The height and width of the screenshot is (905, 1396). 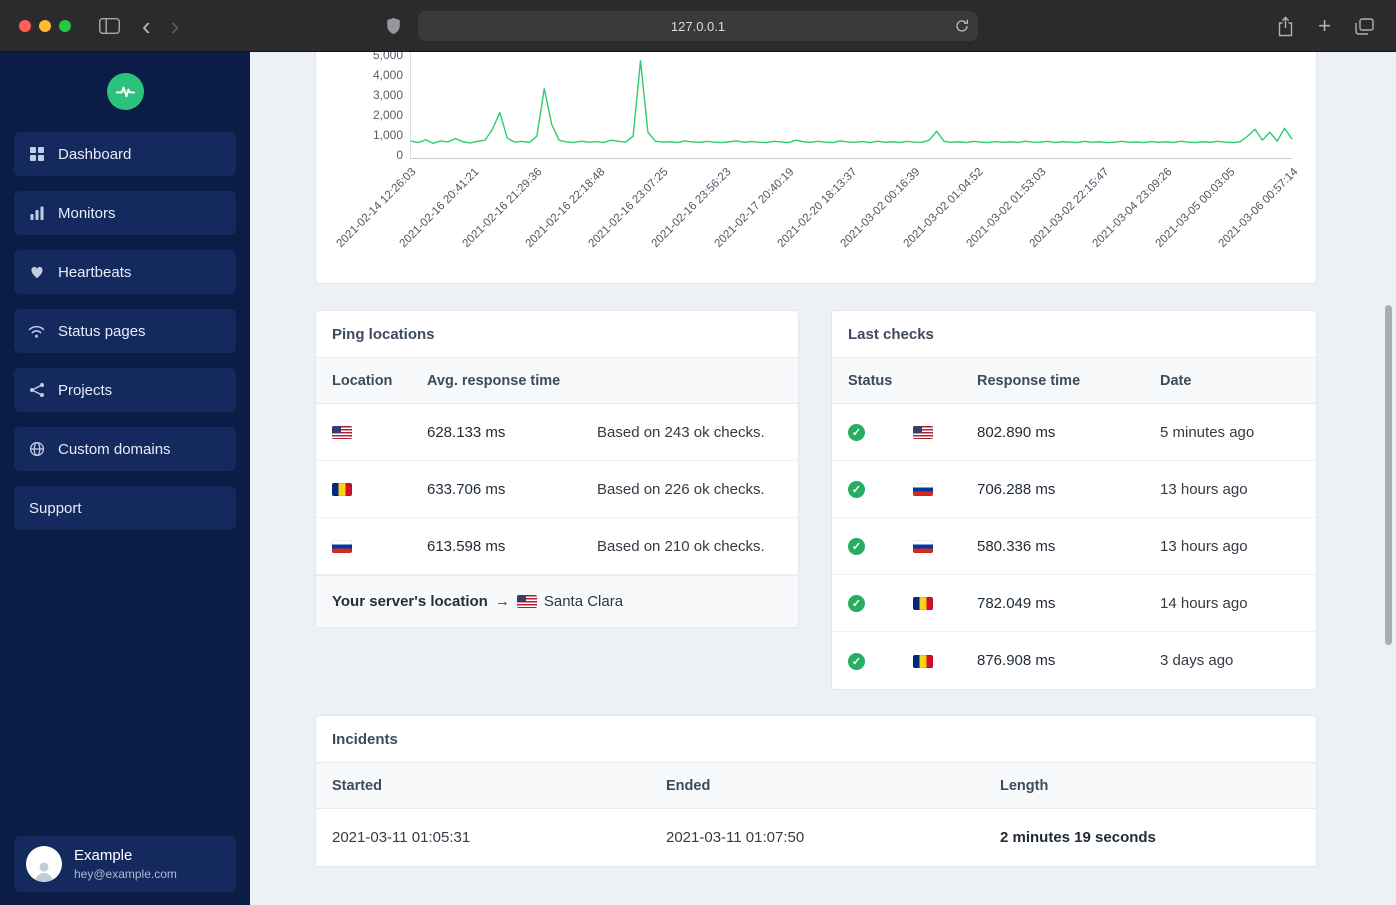 I want to click on sidebar-item-support: Support, so click(x=125, y=508).